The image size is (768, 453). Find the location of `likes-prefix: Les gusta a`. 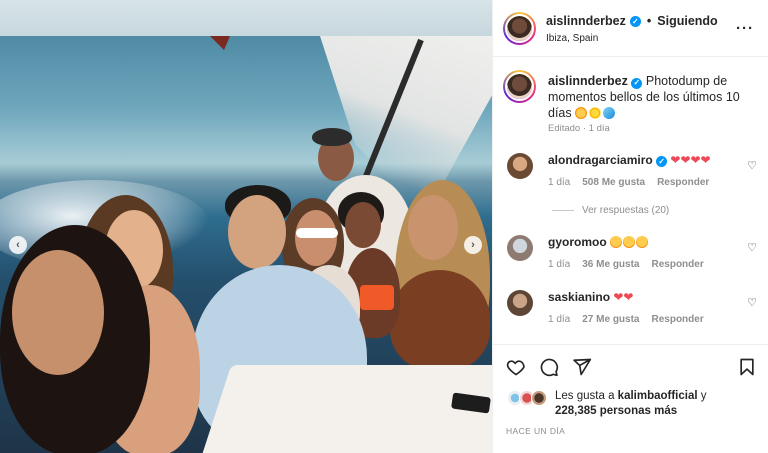

likes-prefix: Les gusta a is located at coordinates (585, 396).